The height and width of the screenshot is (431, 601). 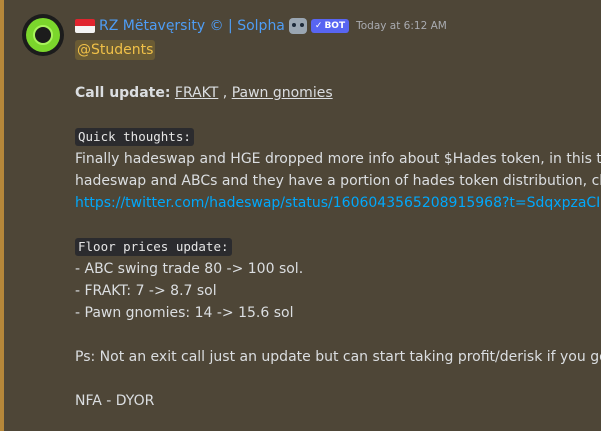 What do you see at coordinates (192, 26) in the screenshot?
I see `author-username: RZ Mëtavęrsity © | Solpha` at bounding box center [192, 26].